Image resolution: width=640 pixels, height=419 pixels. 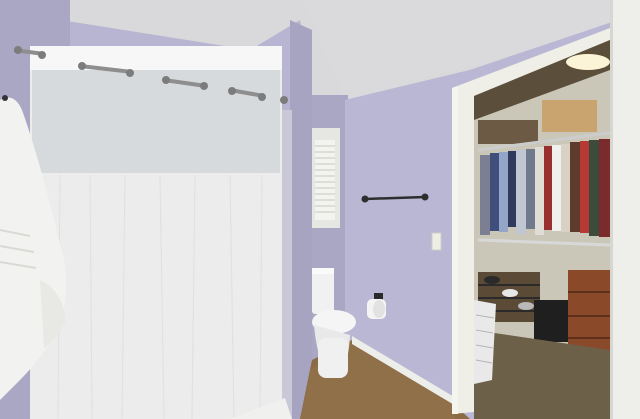 What do you see at coordinates (589, 313) in the screenshot?
I see `dresser` at bounding box center [589, 313].